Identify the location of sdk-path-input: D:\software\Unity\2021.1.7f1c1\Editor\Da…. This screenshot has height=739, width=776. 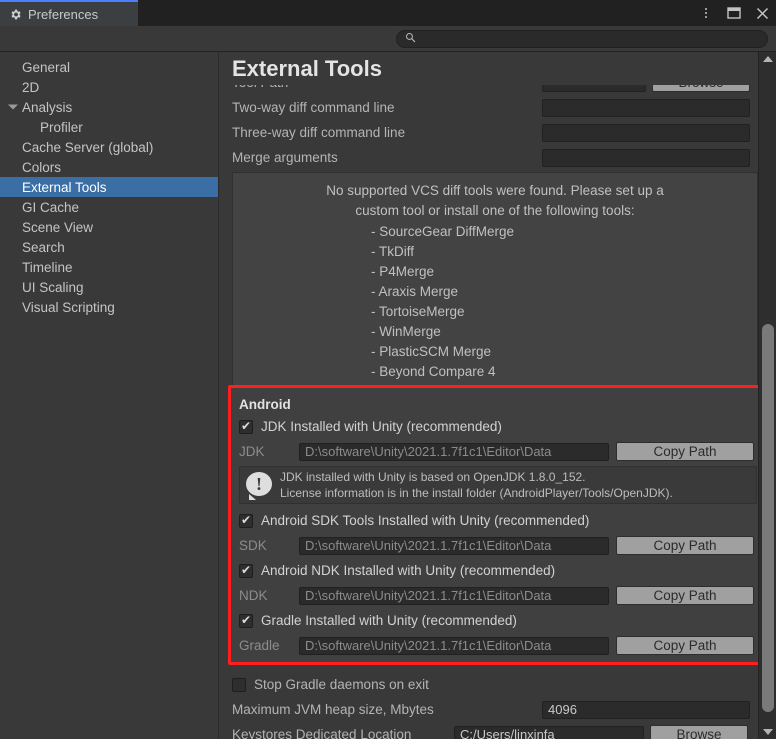
(454, 545).